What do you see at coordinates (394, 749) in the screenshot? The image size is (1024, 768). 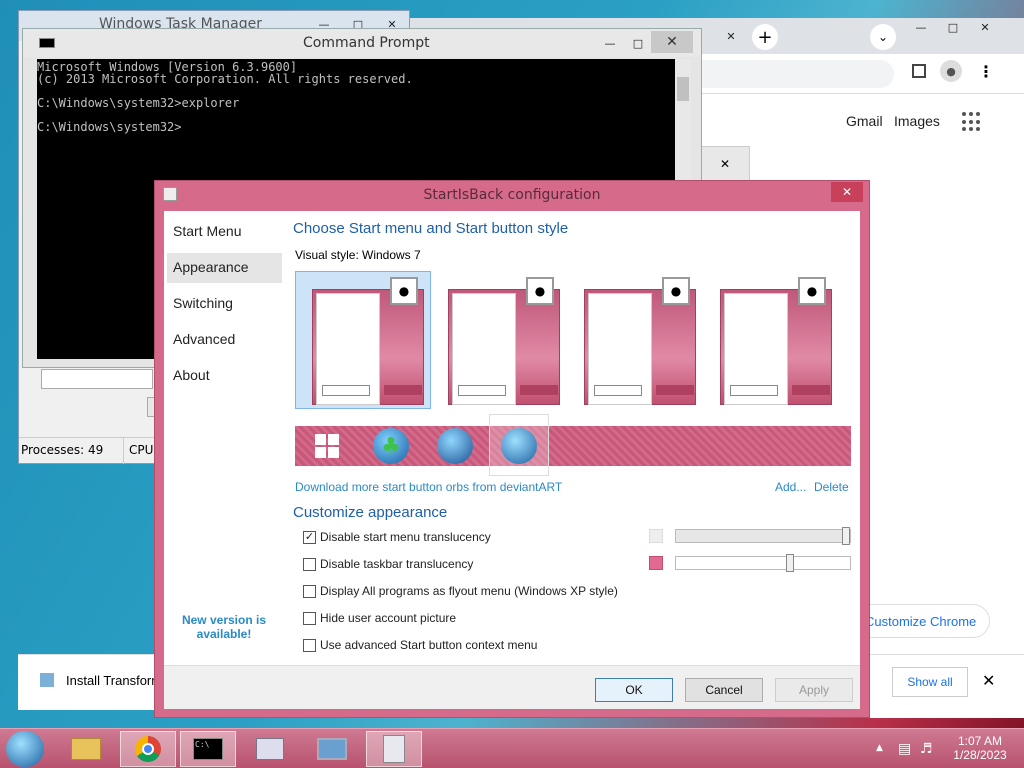 I see `startisback-taskbar-icon` at bounding box center [394, 749].